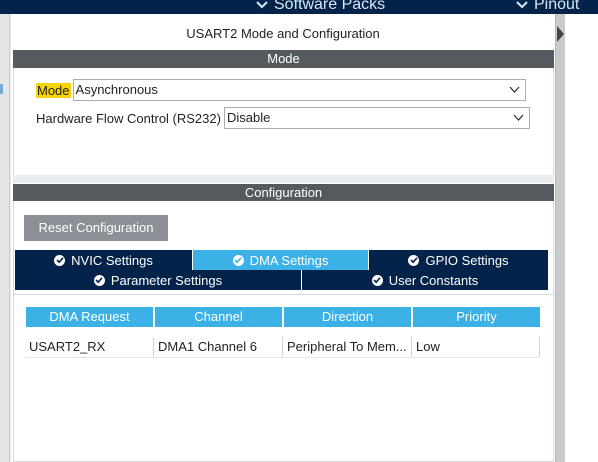 Image resolution: width=598 pixels, height=462 pixels. What do you see at coordinates (166, 280) in the screenshot?
I see `tab-label: Parameter Settings` at bounding box center [166, 280].